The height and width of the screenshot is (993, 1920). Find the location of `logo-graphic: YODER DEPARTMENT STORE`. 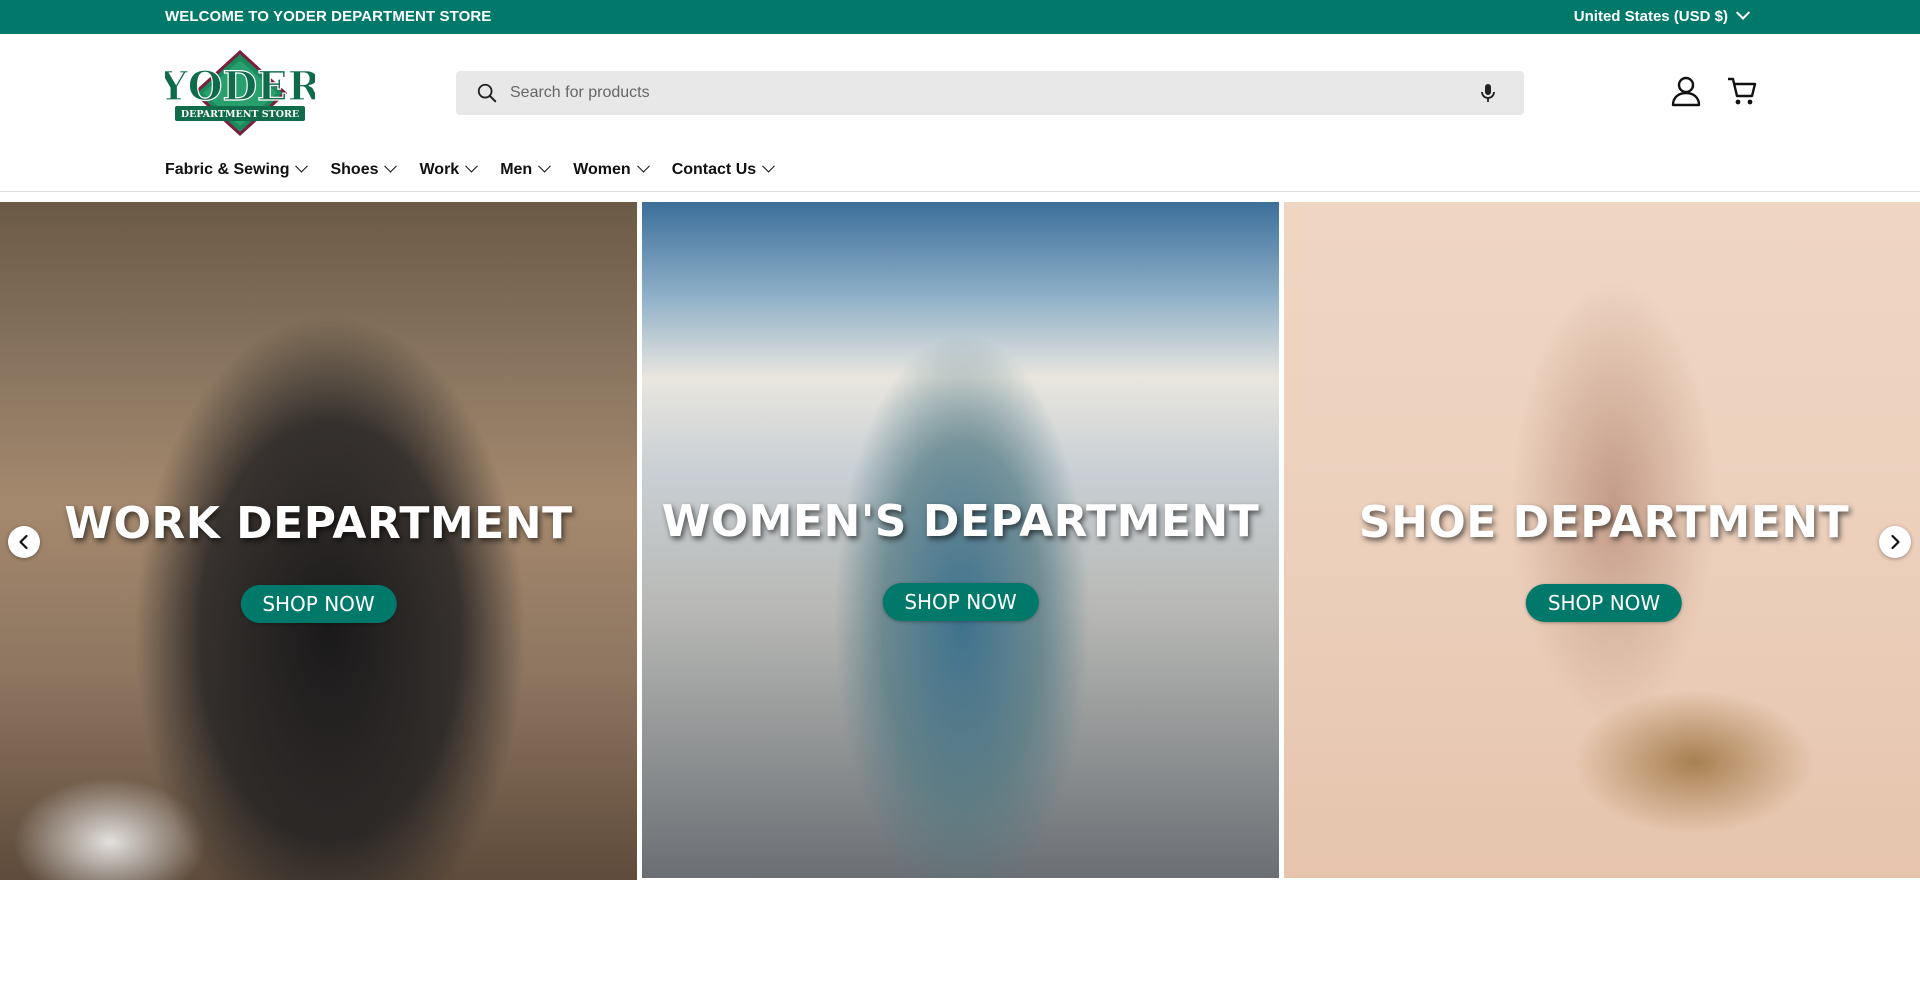

logo-graphic: YODER DEPARTMENT STORE is located at coordinates (240, 93).